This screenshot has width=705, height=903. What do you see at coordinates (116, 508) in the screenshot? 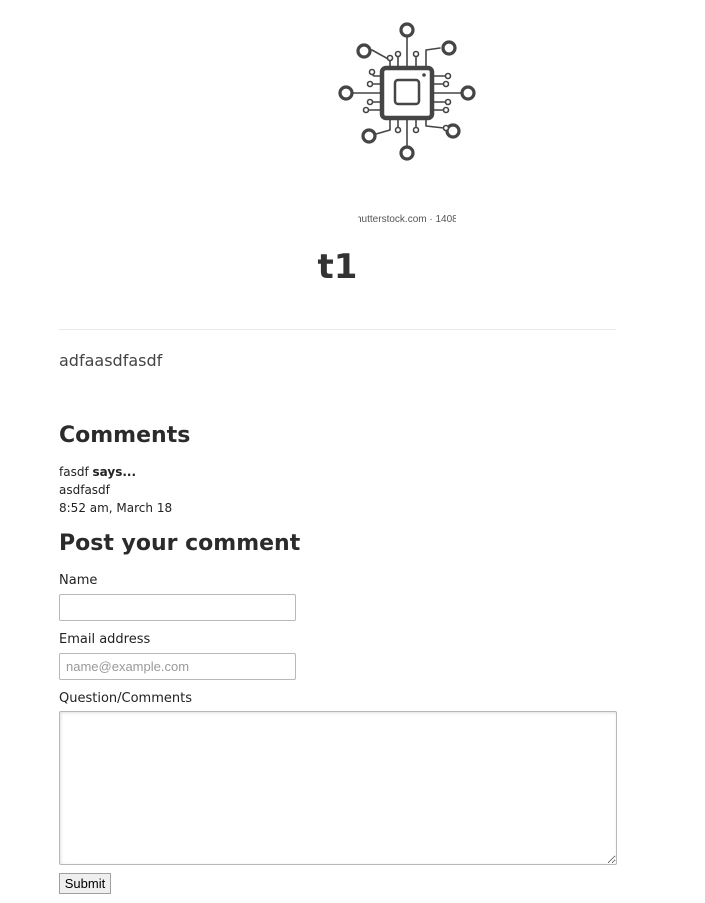
I see `comment-timestamp: 8:52 am, March 18` at bounding box center [116, 508].